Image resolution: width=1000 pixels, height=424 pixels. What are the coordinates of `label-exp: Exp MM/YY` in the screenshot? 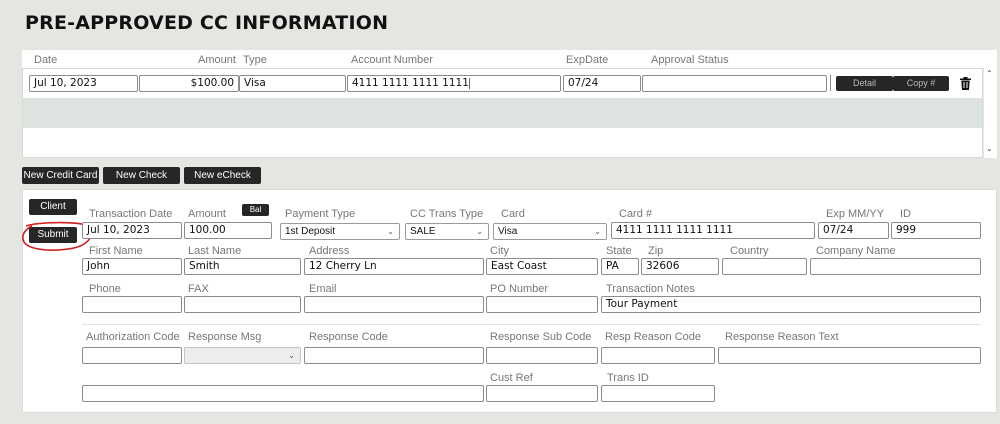 It's located at (855, 214).